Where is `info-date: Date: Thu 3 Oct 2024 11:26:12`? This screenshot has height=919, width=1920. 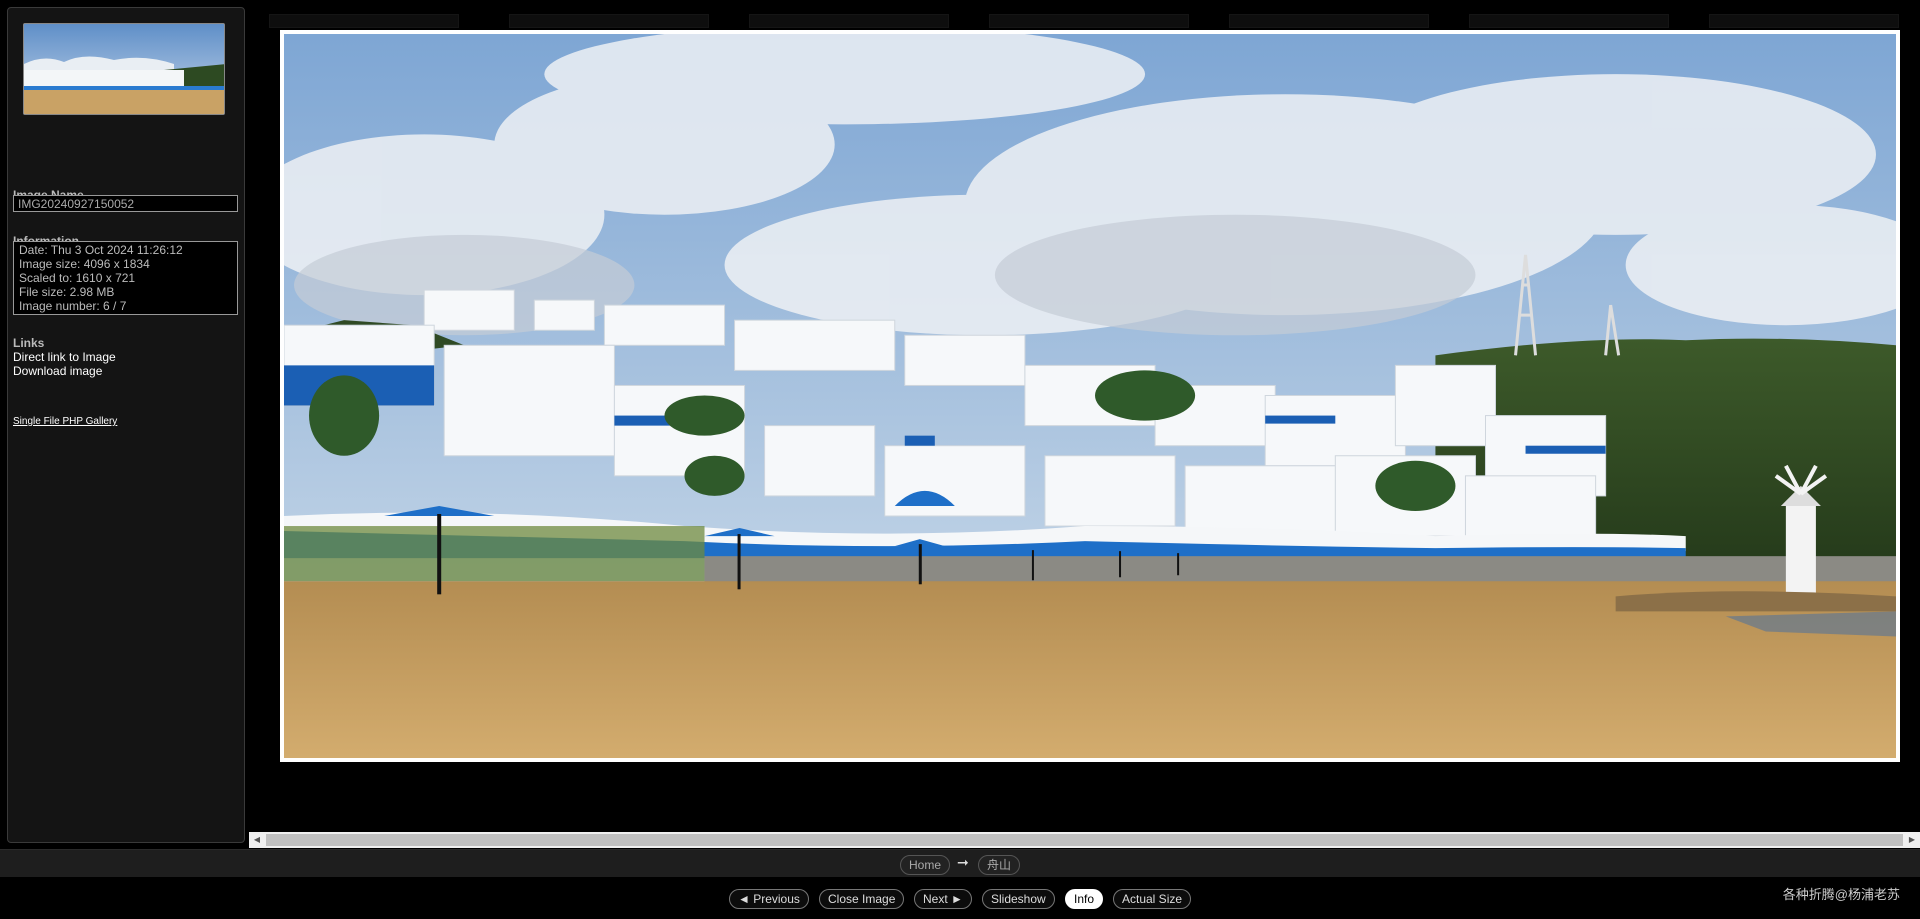 info-date: Date: Thu 3 Oct 2024 11:26:12 is located at coordinates (101, 250).